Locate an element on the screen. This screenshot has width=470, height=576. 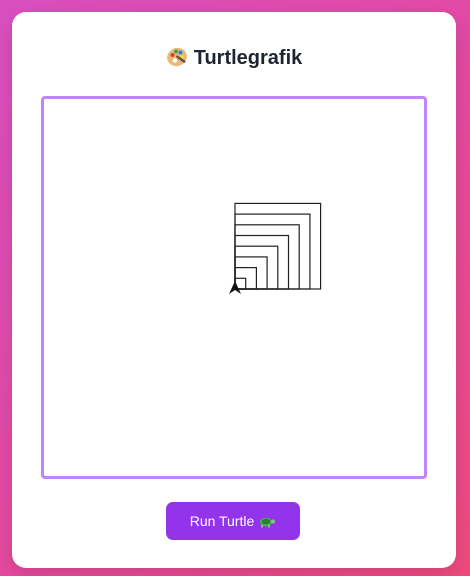
palette-icon is located at coordinates (177, 57).